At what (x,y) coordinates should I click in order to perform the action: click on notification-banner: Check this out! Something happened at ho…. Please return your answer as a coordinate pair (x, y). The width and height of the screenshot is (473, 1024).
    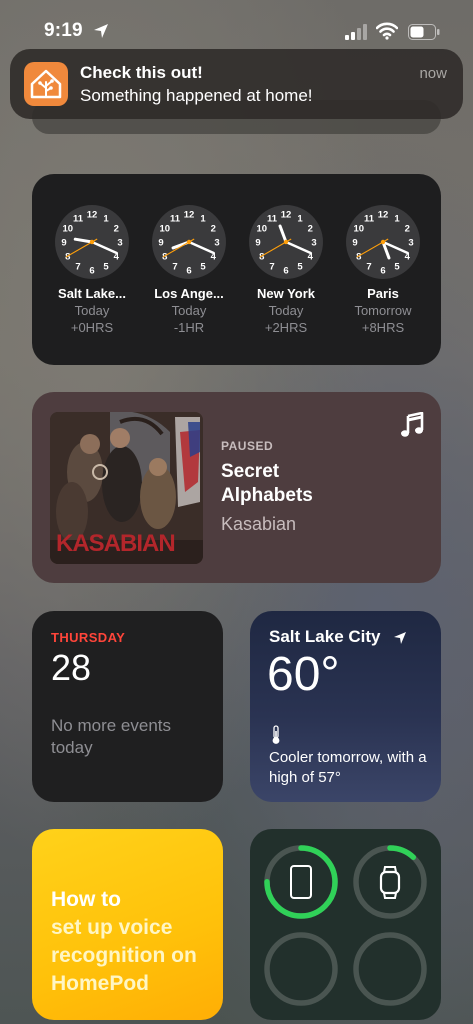
    Looking at the image, I should click on (236, 84).